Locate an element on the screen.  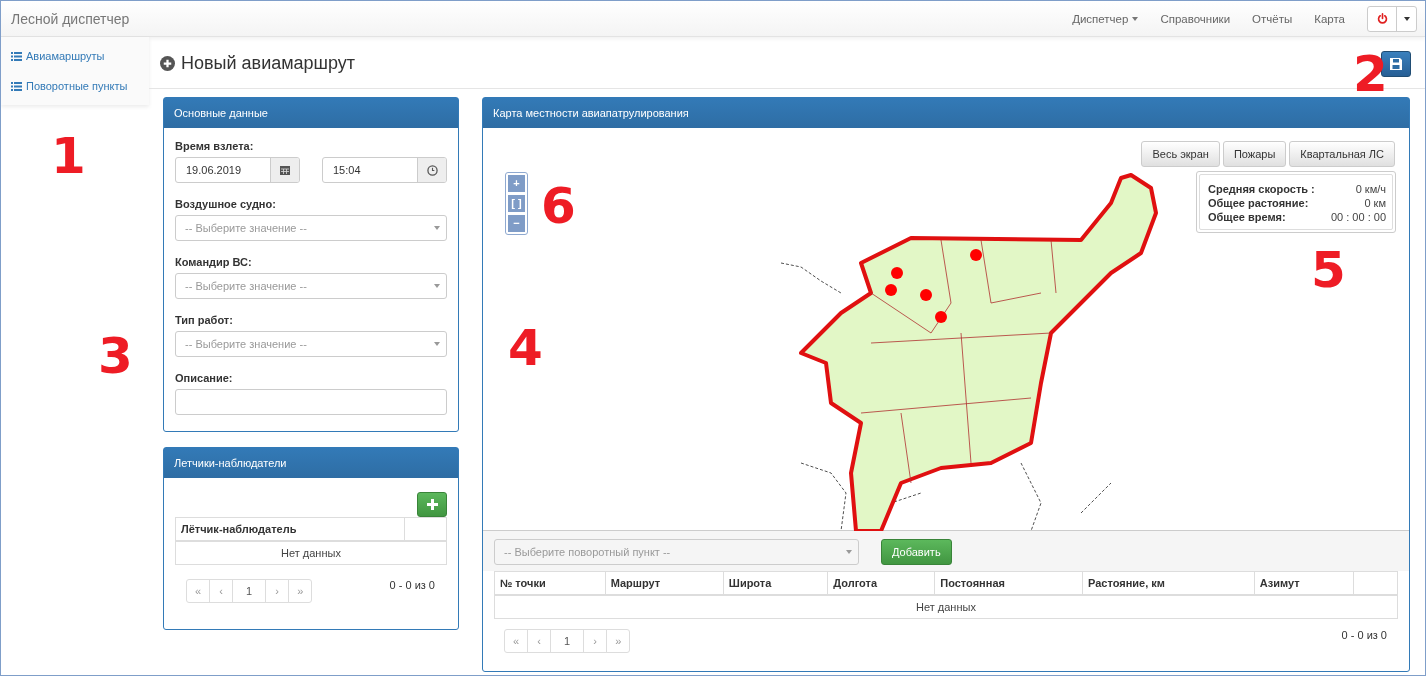
stat-label: Общее растояние: is located at coordinates (1258, 203).